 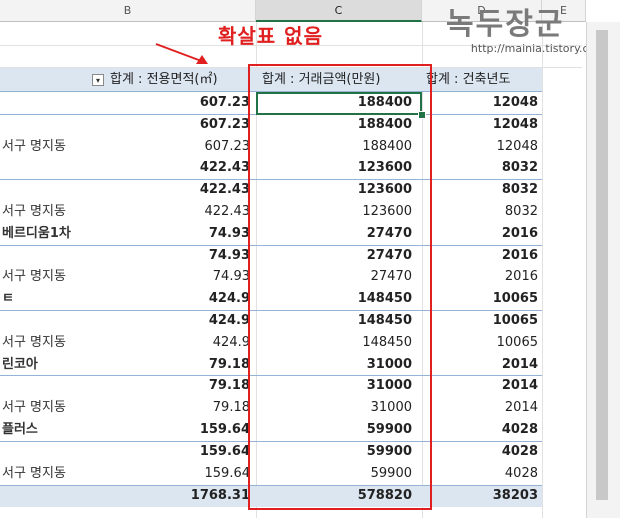 I want to click on grid-line, so click(x=542, y=270).